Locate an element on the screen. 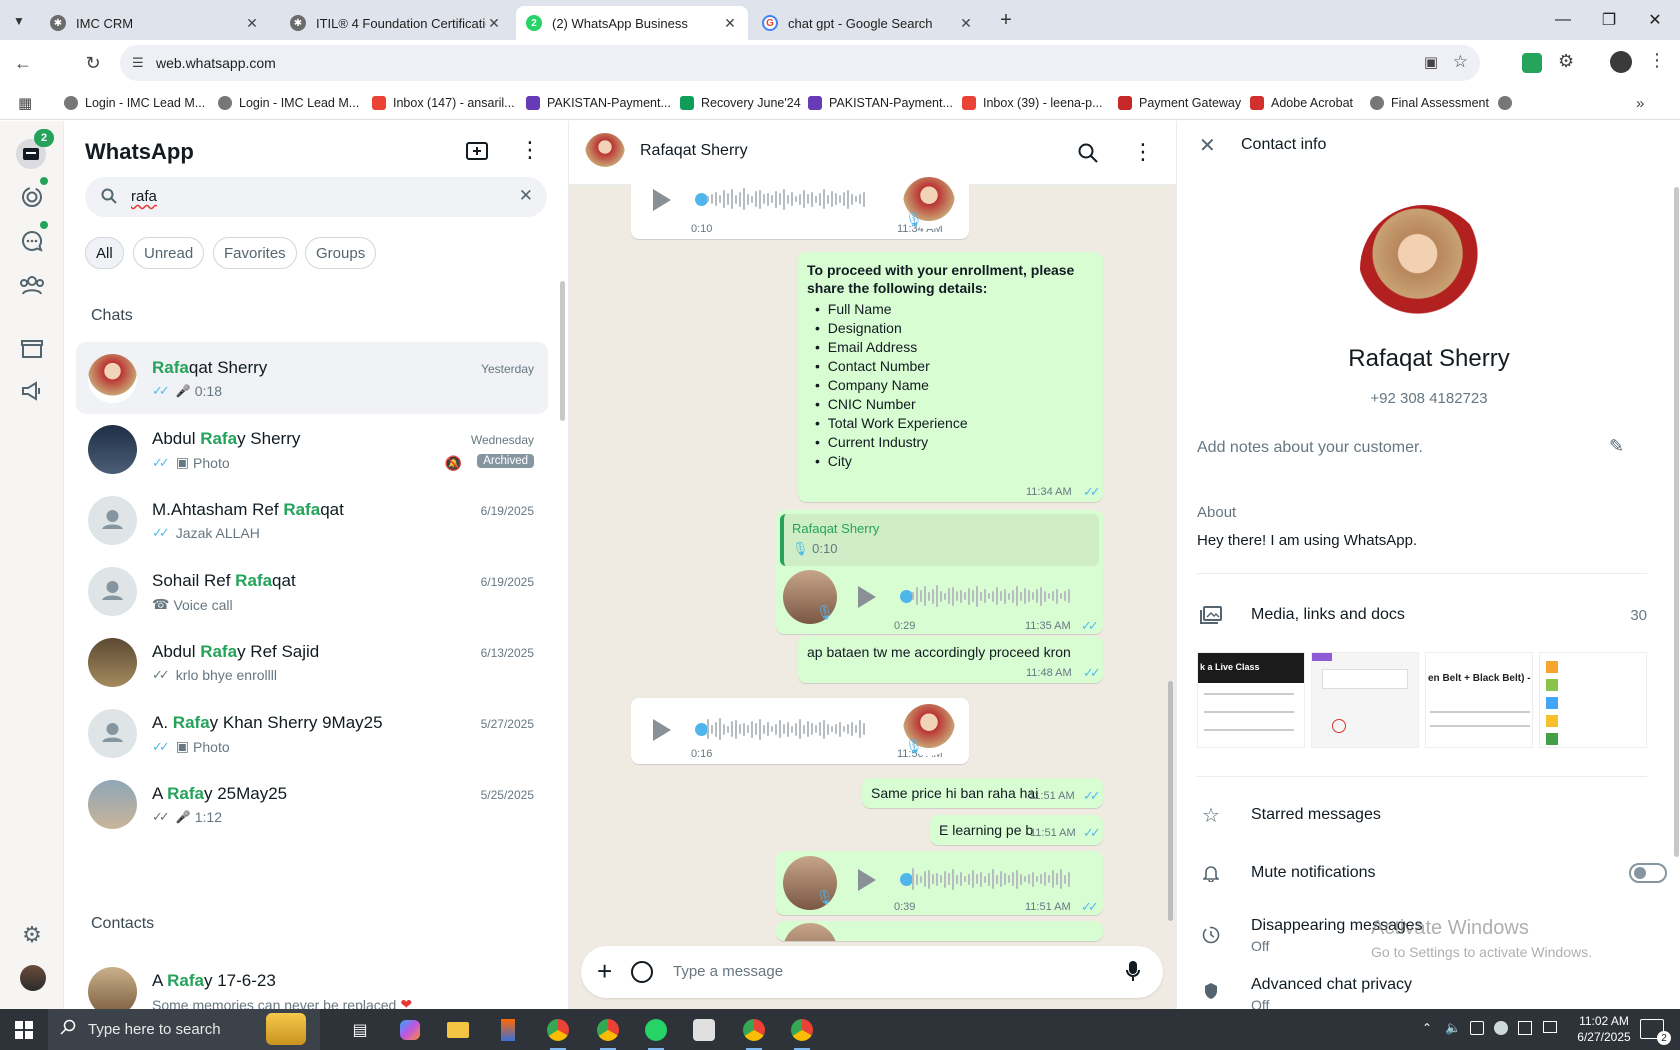  starred-messages-row: ☆ Starred messages is located at coordinates (1422, 815).